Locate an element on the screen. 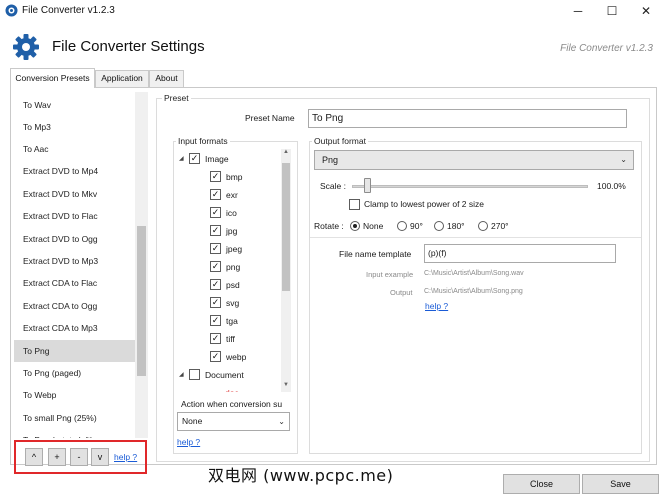  rotate-270-radio is located at coordinates (483, 226).